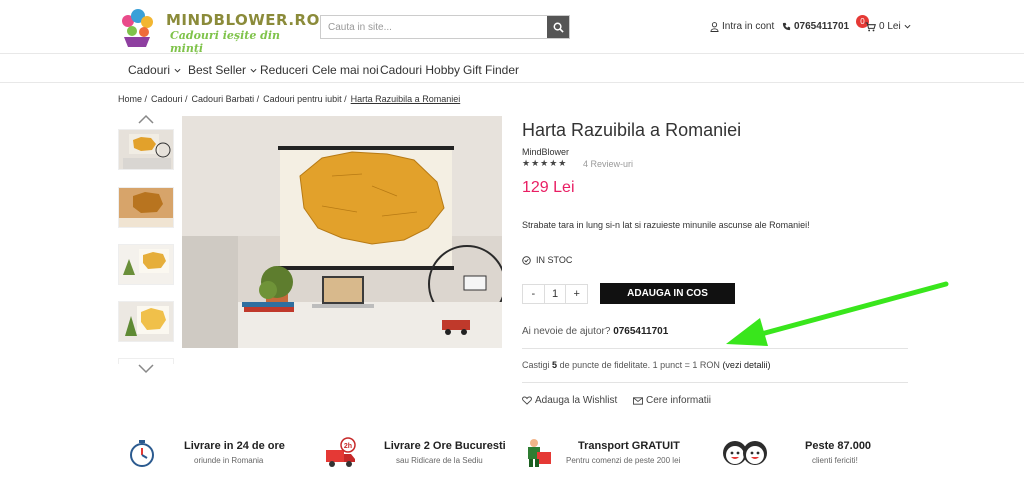 The width and height of the screenshot is (1024, 487). I want to click on breadcrumb-item: Cadouri Barbati /, so click(226, 99).